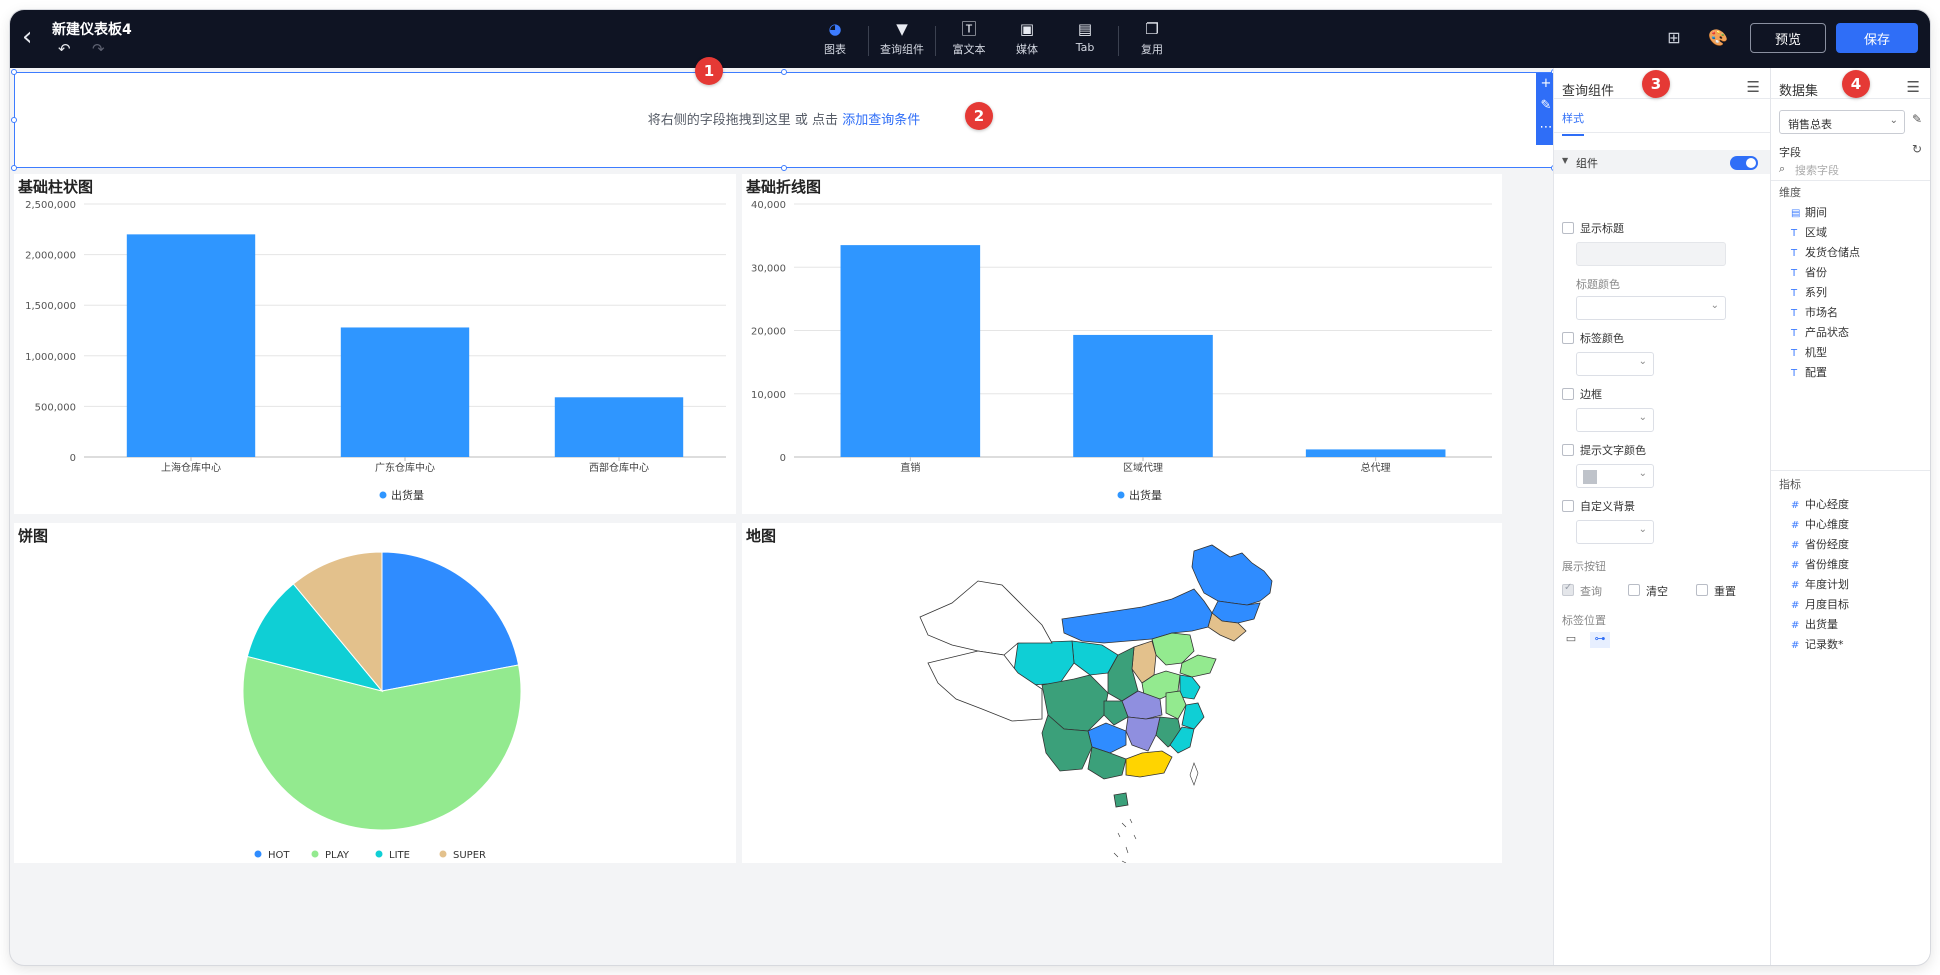  What do you see at coordinates (835, 40) in the screenshot?
I see `tool-chart: ◕ 图表` at bounding box center [835, 40].